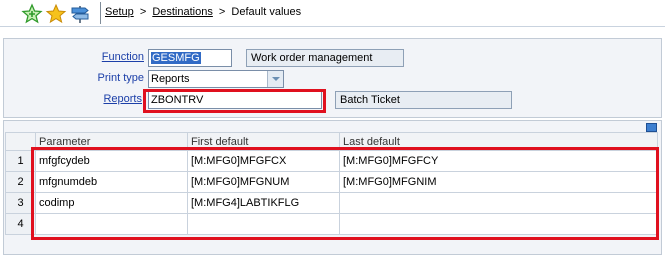 This screenshot has width=665, height=255. Describe the element at coordinates (235, 100) in the screenshot. I see `reports-field: ZBONTRV` at that location.